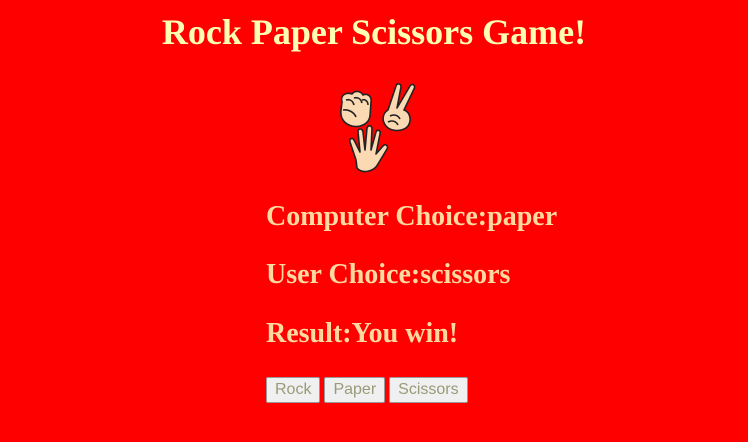  I want to click on paper-hand-icon, so click(369, 149).